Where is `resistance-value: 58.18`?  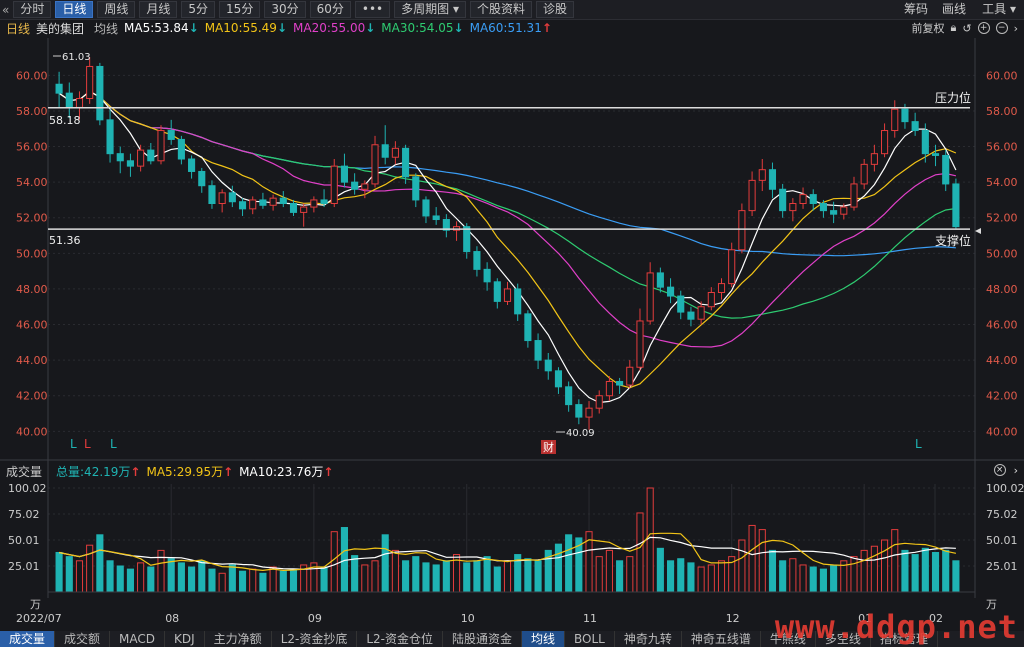 resistance-value: 58.18 is located at coordinates (65, 120).